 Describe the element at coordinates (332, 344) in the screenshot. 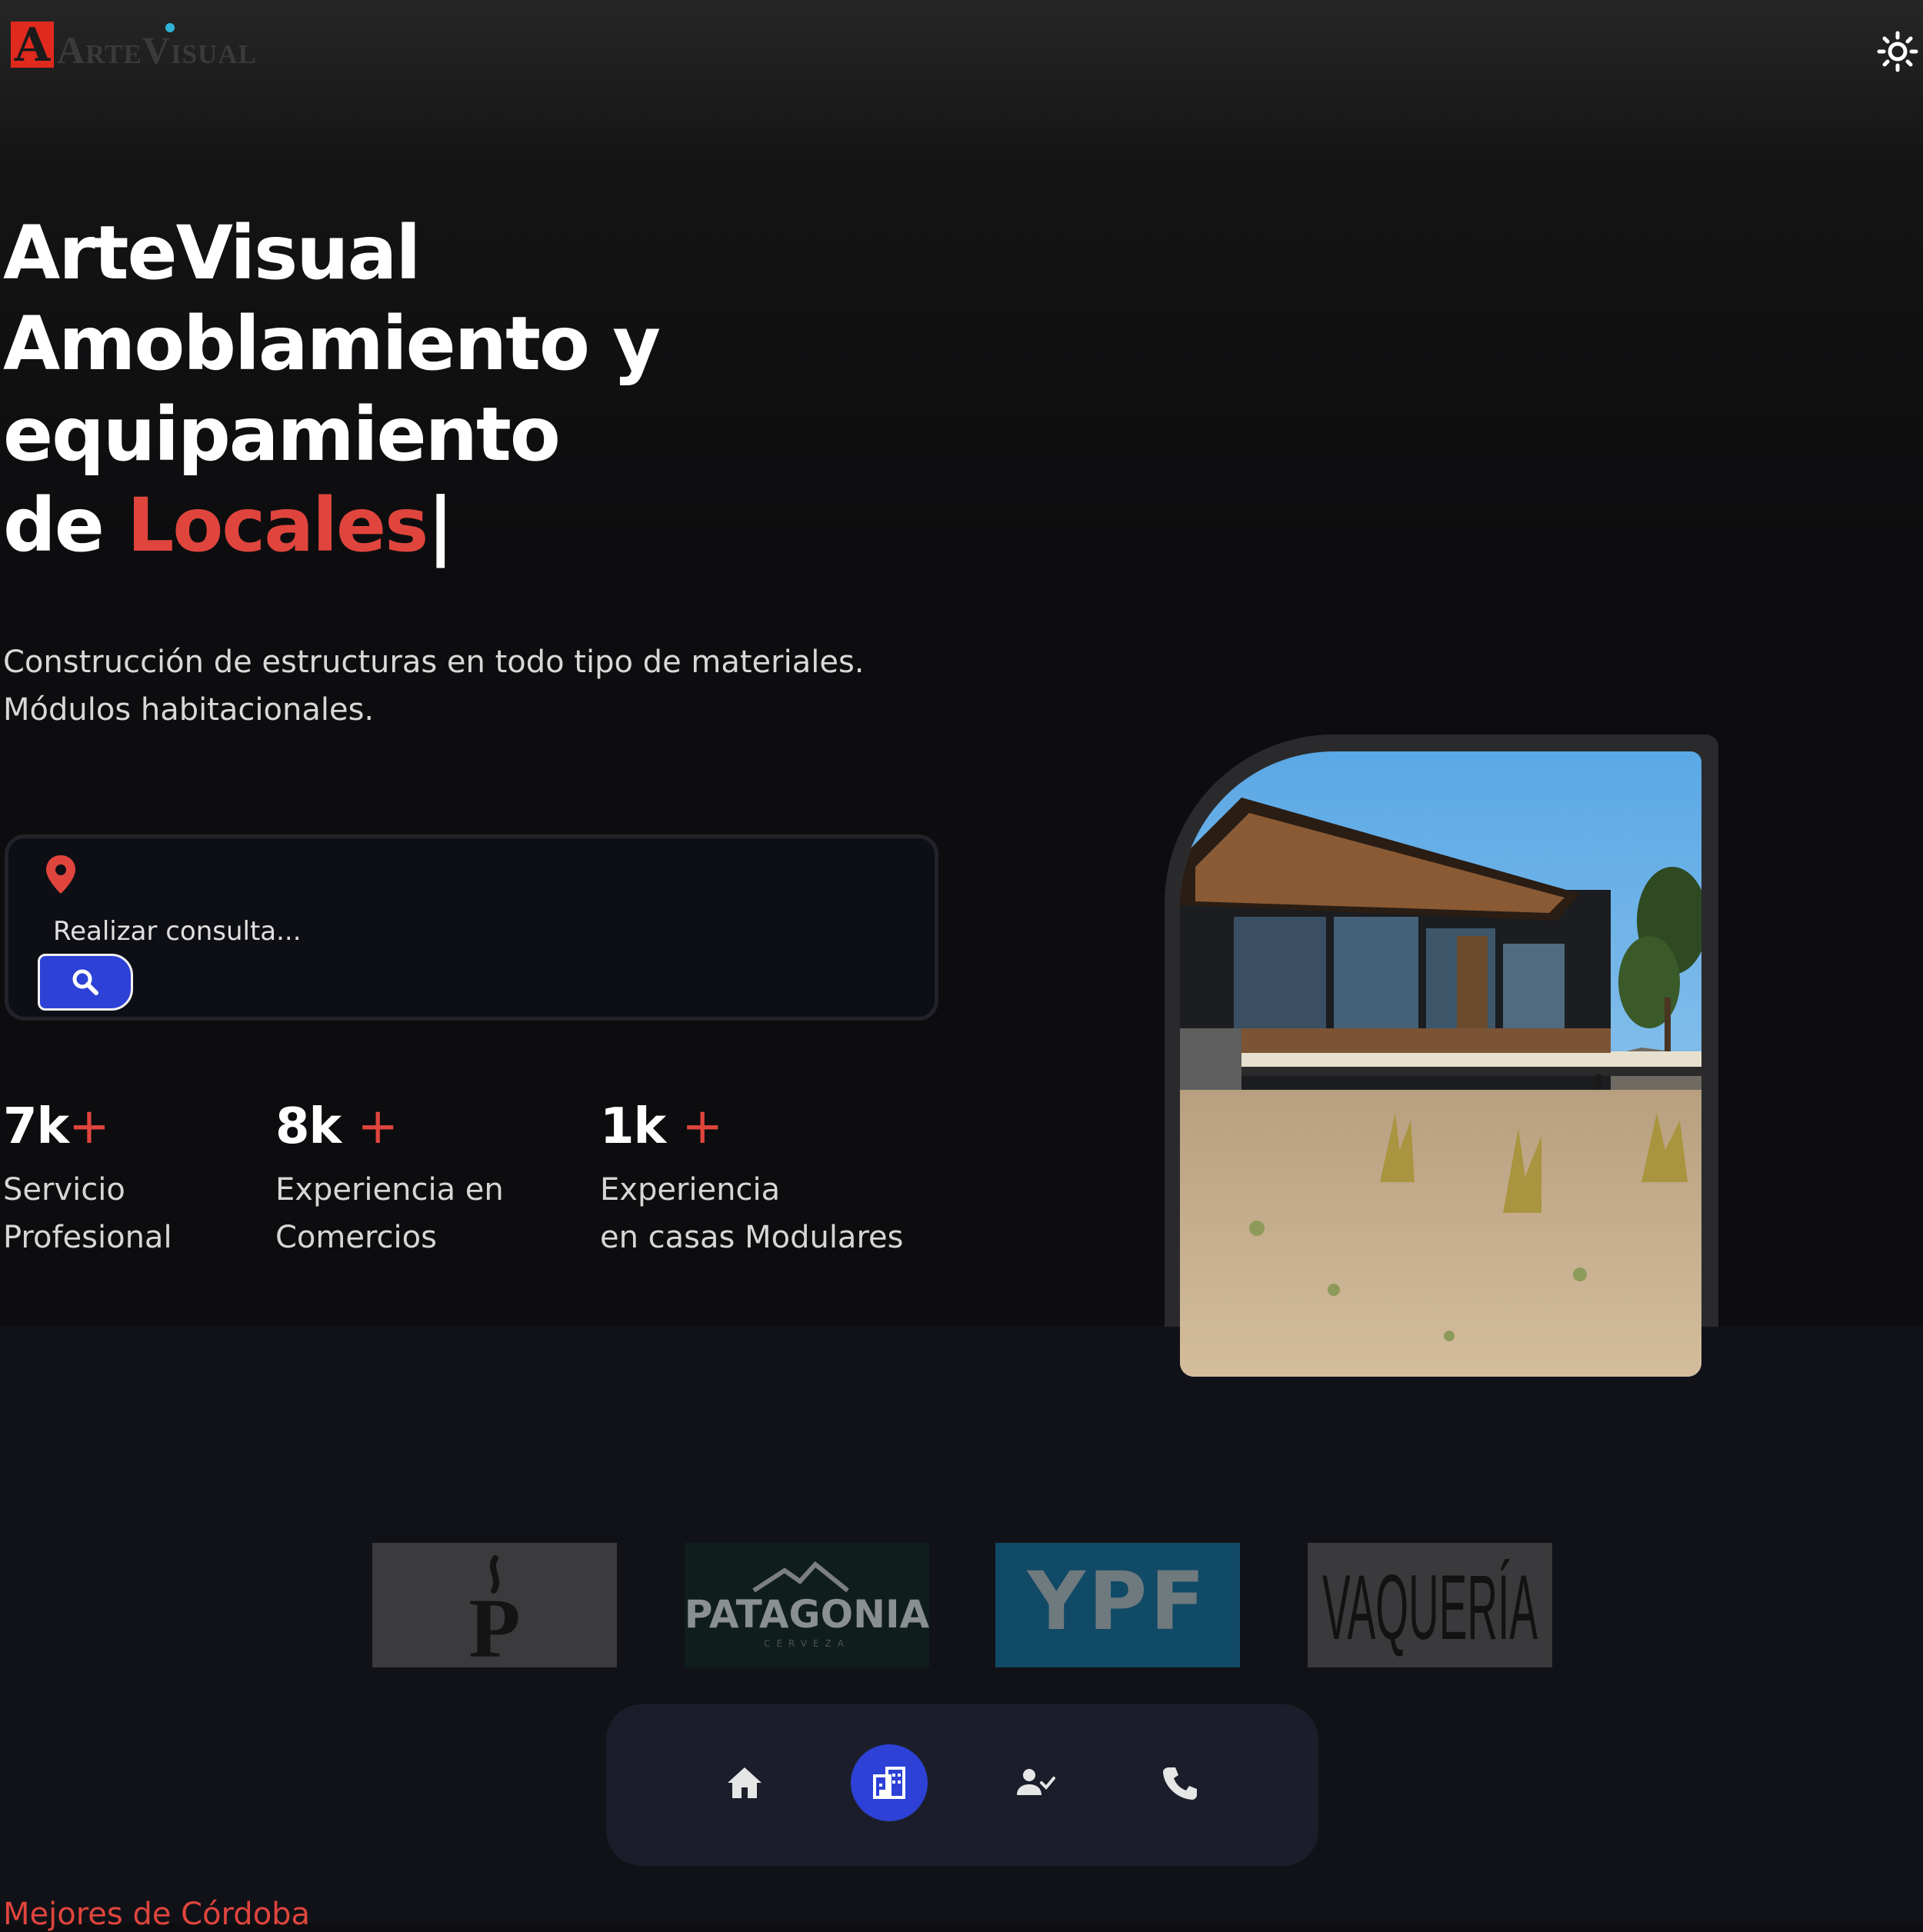

I see `title-line-2: Amoblamiento y` at that location.